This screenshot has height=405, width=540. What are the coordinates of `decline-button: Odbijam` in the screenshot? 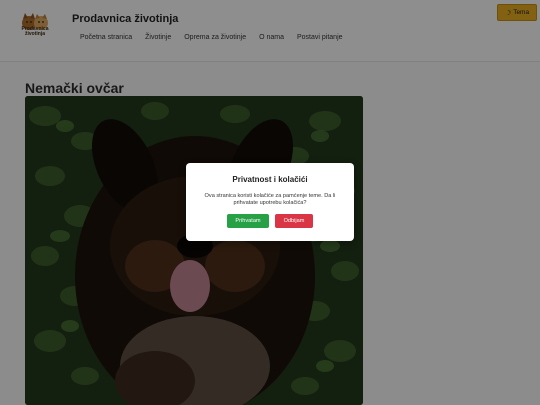 It's located at (294, 221).